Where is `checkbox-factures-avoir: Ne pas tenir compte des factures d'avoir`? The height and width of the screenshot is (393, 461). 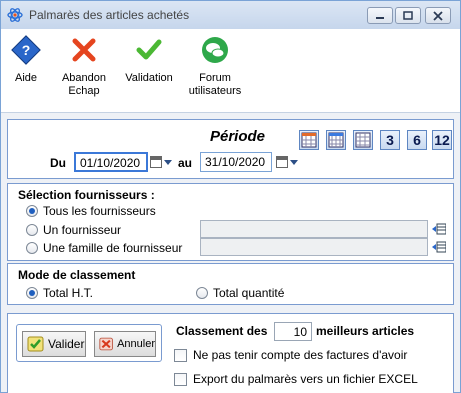
checkbox-factures-avoir: Ne pas tenir compte des factures d'avoir is located at coordinates (290, 355).